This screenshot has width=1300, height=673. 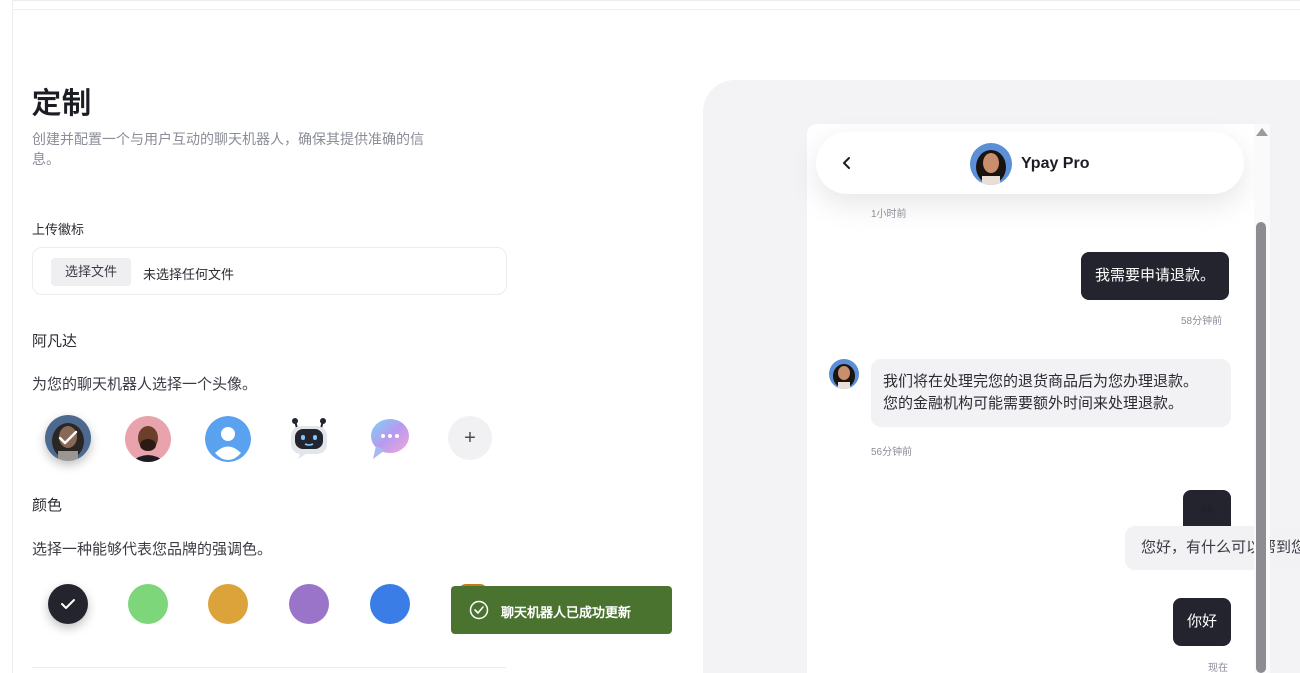 I want to click on avatar-option-default-user, so click(x=228, y=439).